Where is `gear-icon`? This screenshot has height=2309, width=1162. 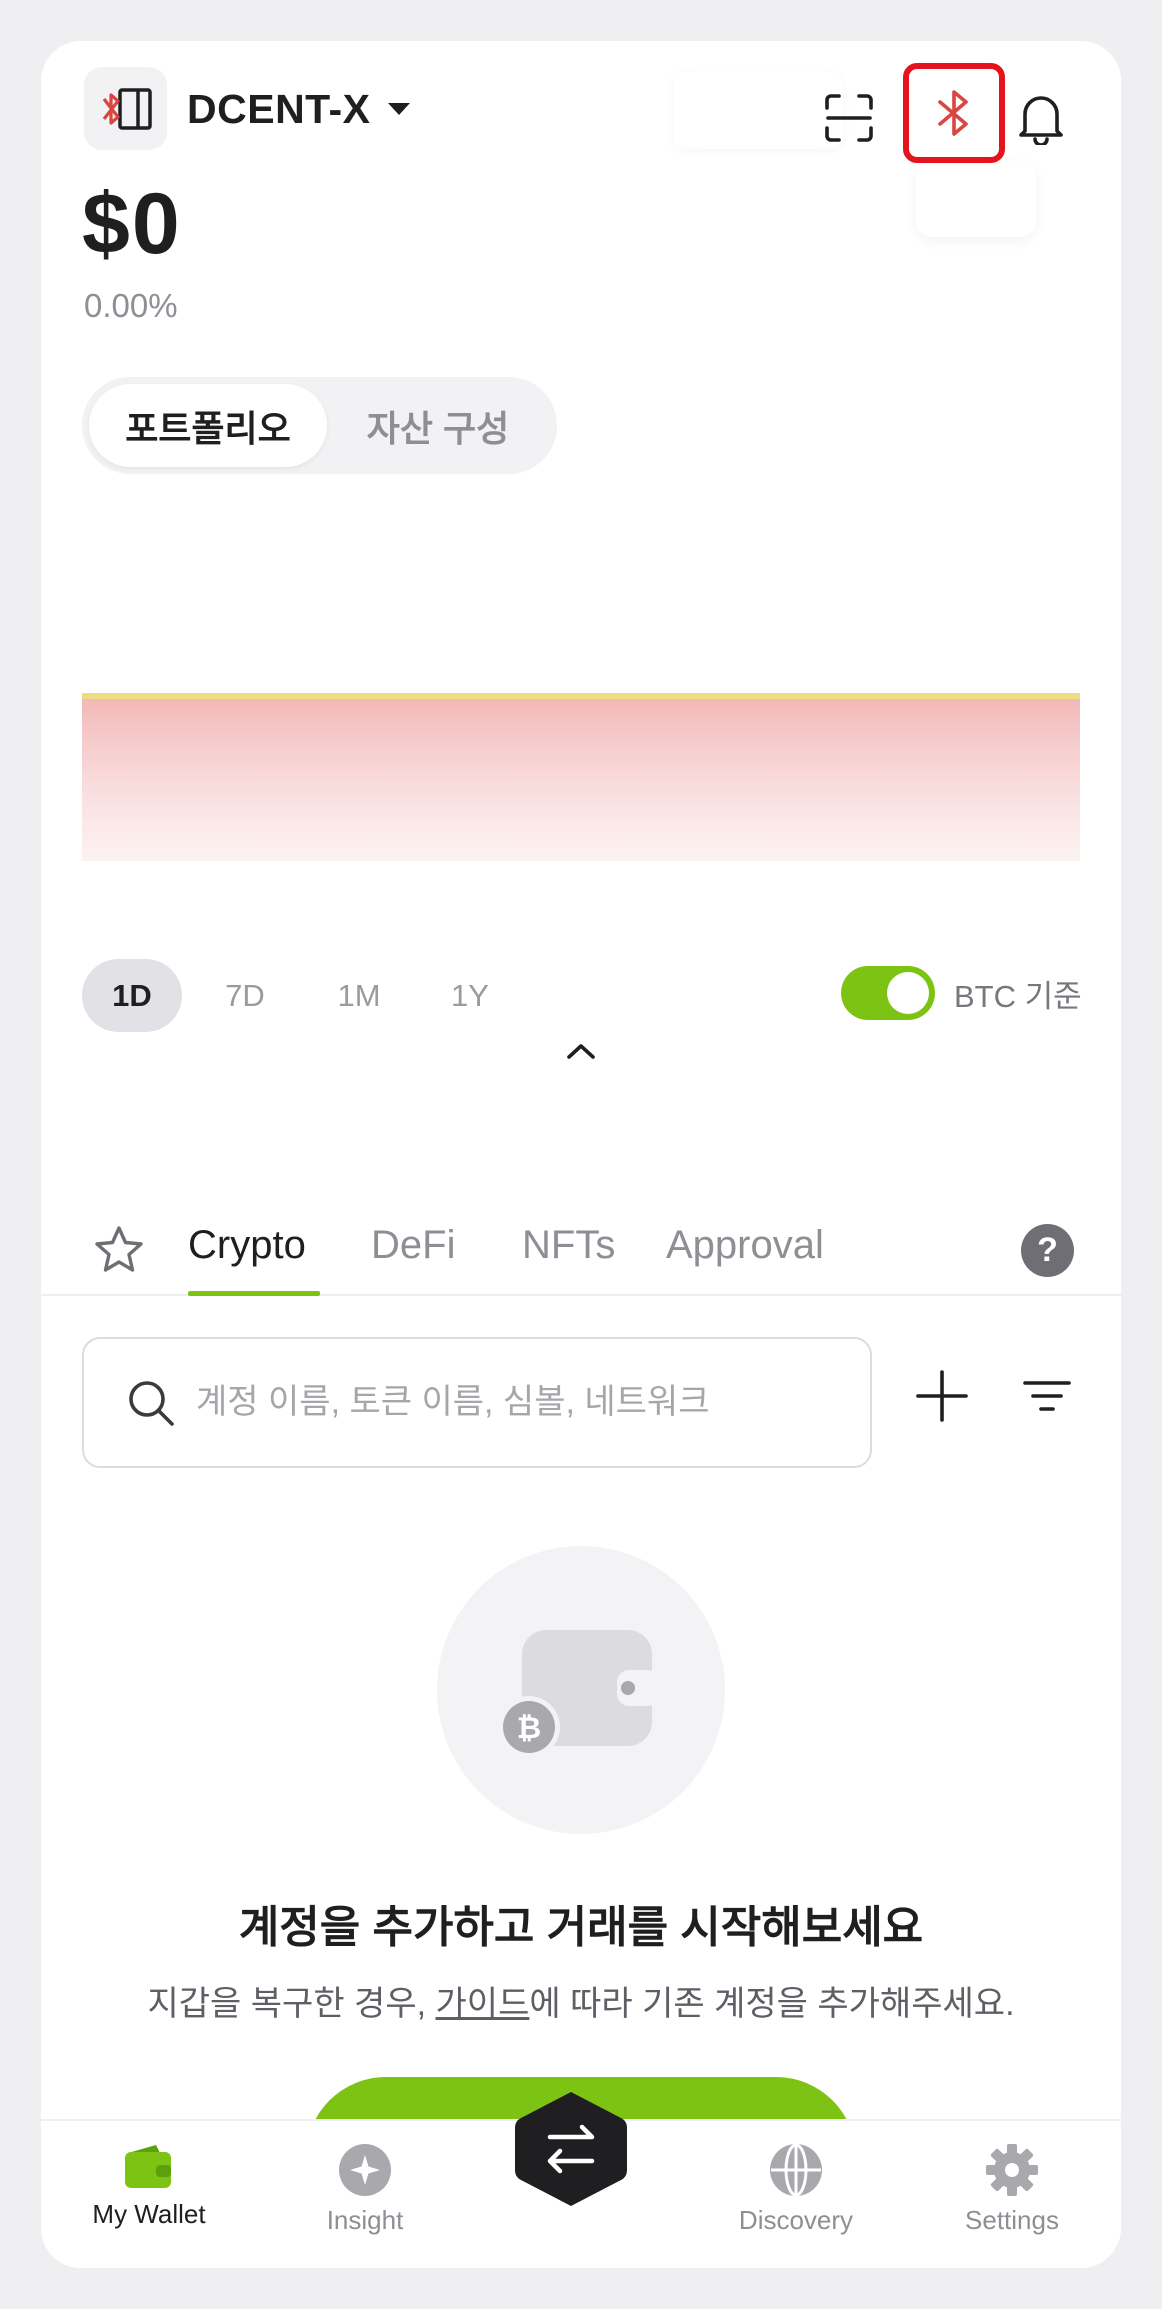 gear-icon is located at coordinates (1012, 2170).